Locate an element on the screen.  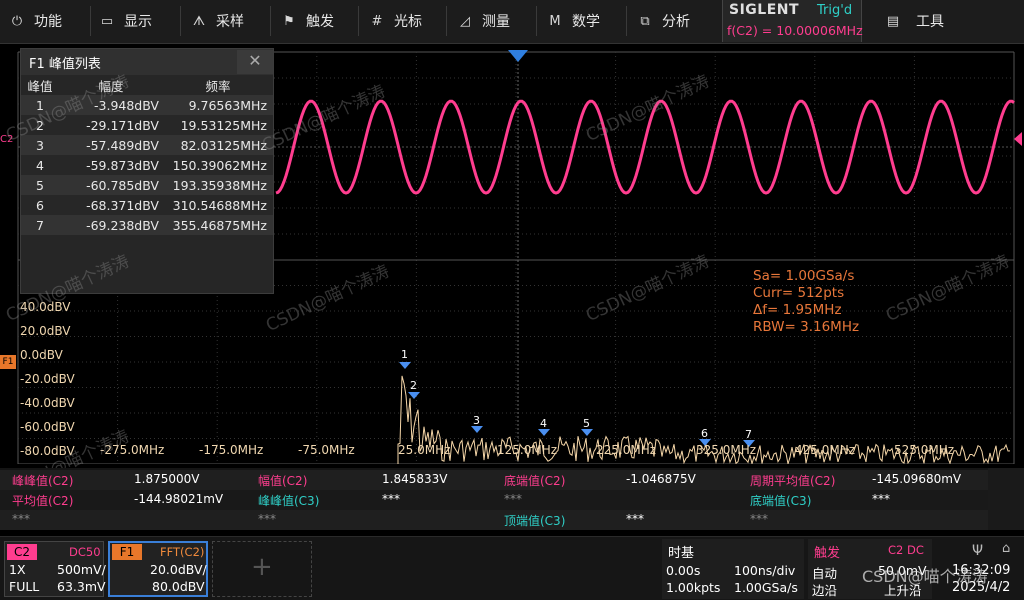
trigger-status: Trig'd is located at coordinates (835, 10).